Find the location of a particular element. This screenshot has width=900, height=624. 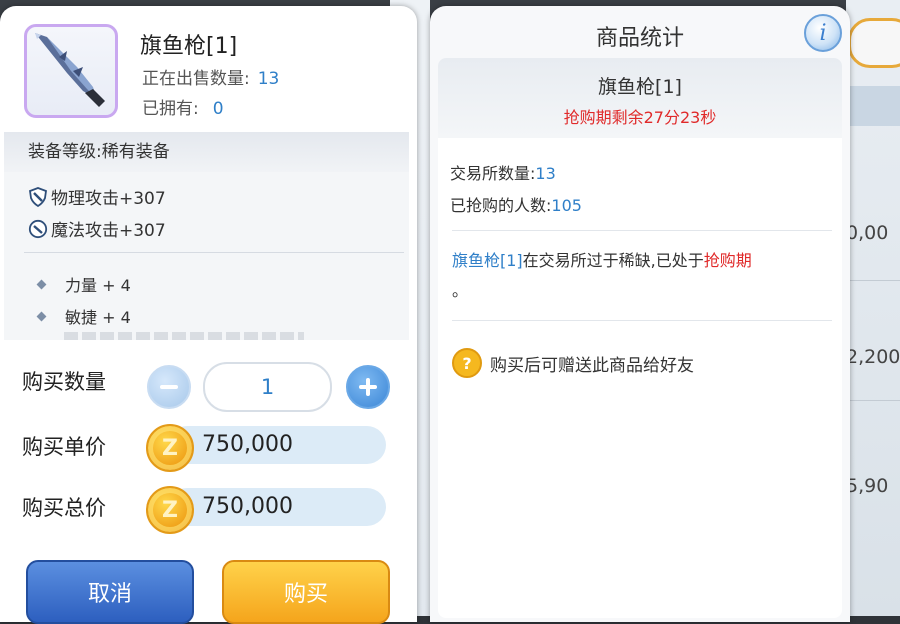

background-price: 2,200 is located at coordinates (873, 357).